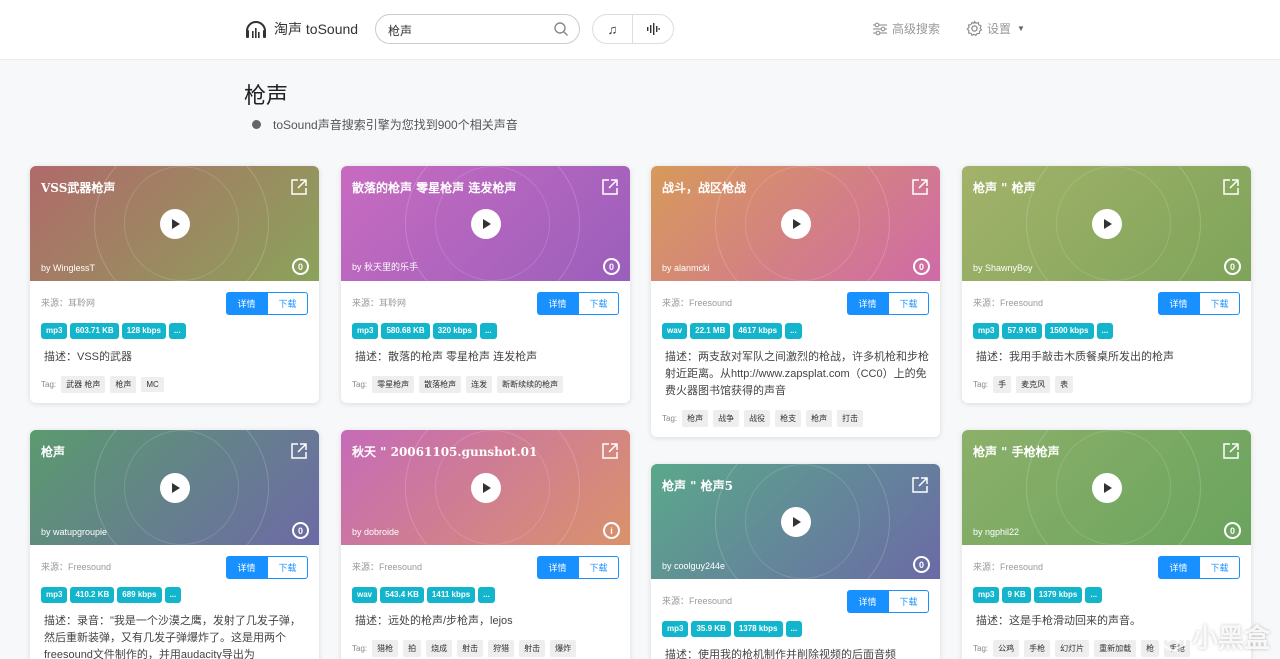 This screenshot has width=1280, height=659. I want to click on tag-chip: 枪支, so click(788, 418).